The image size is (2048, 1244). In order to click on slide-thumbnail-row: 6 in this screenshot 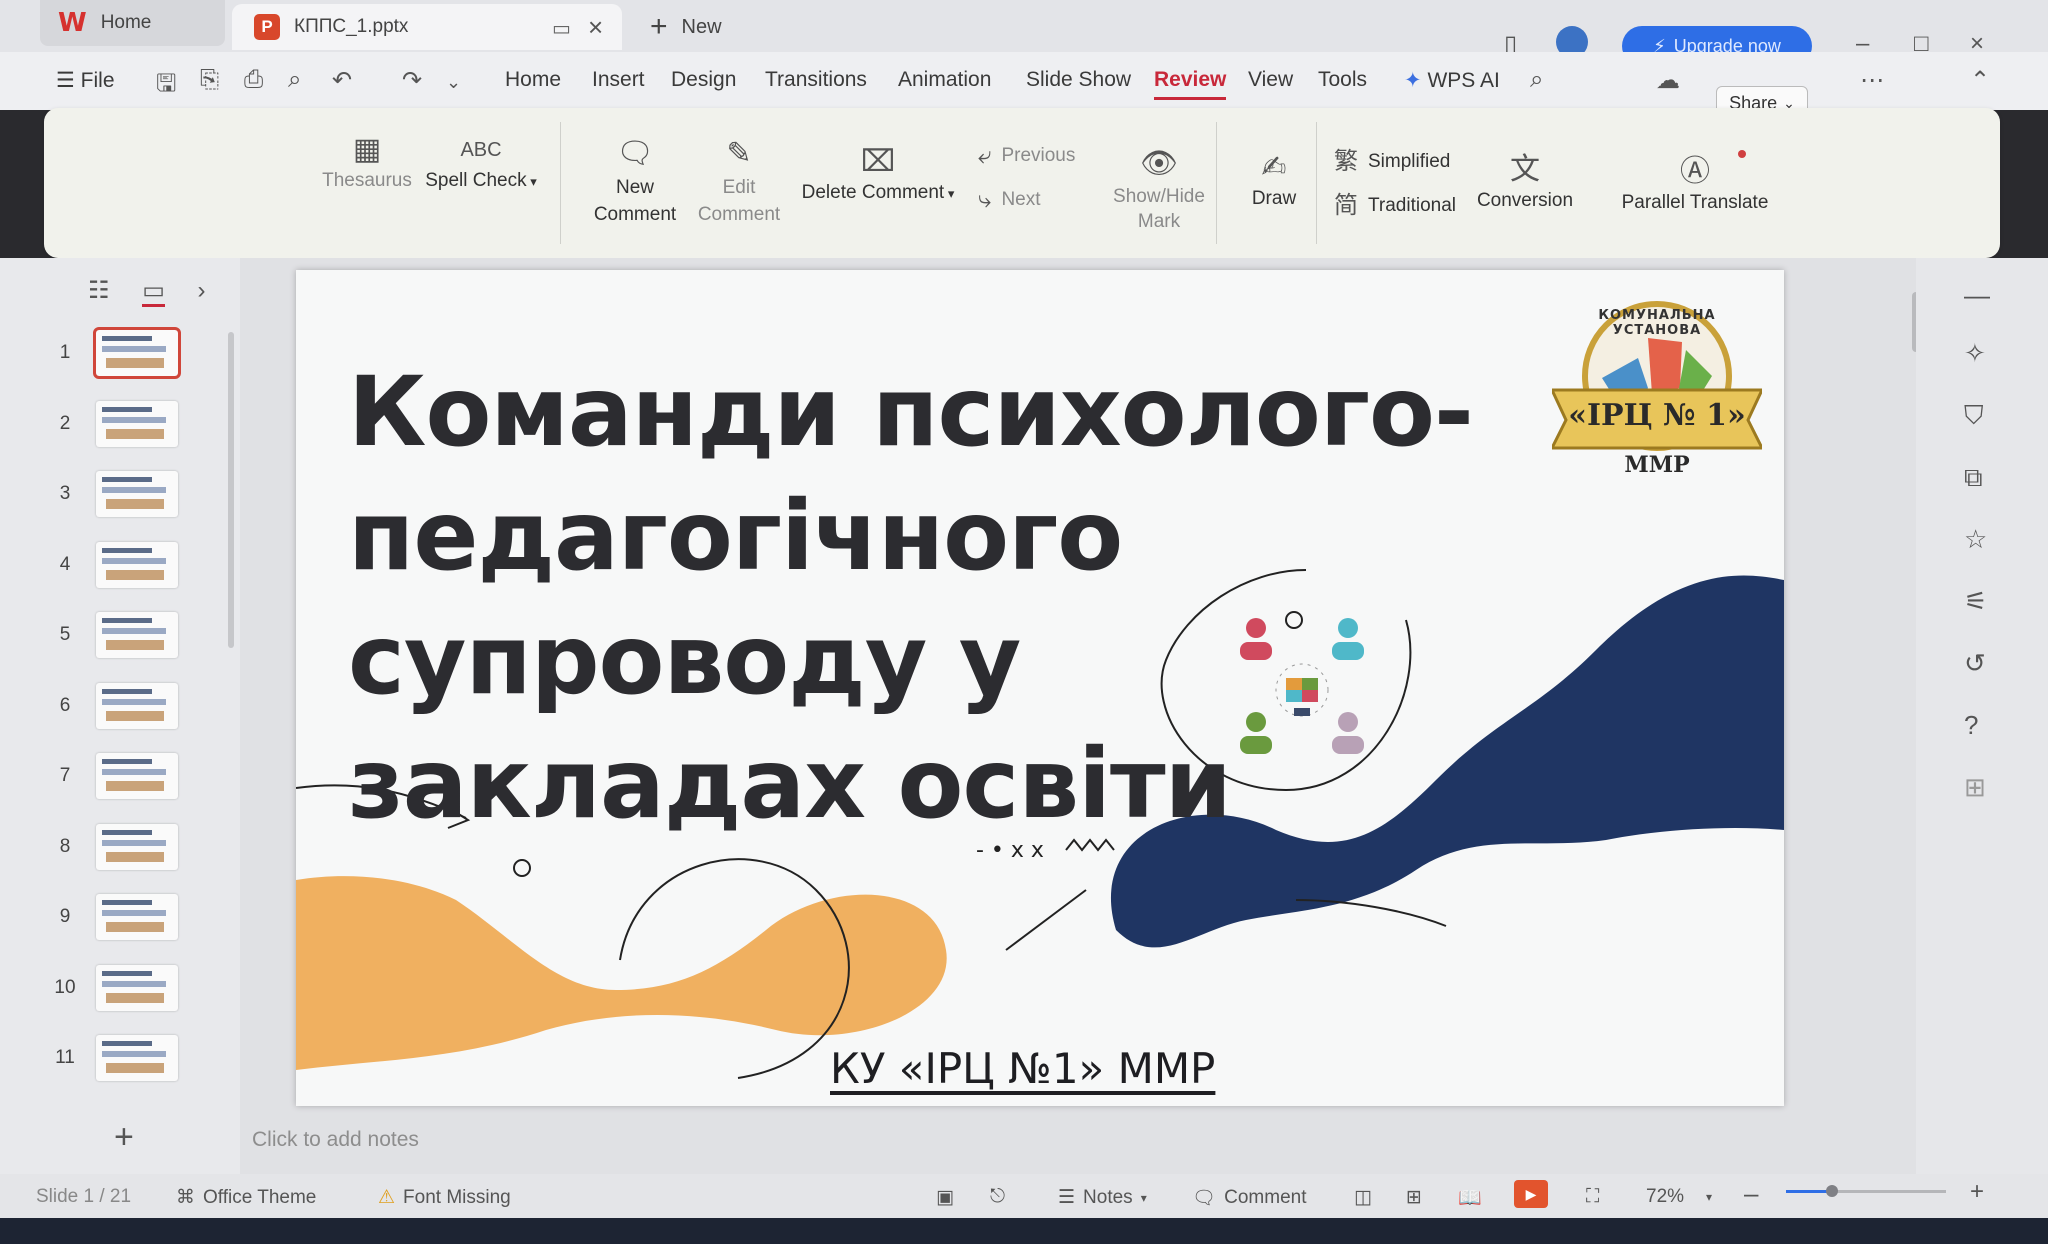, I will do `click(100, 707)`.